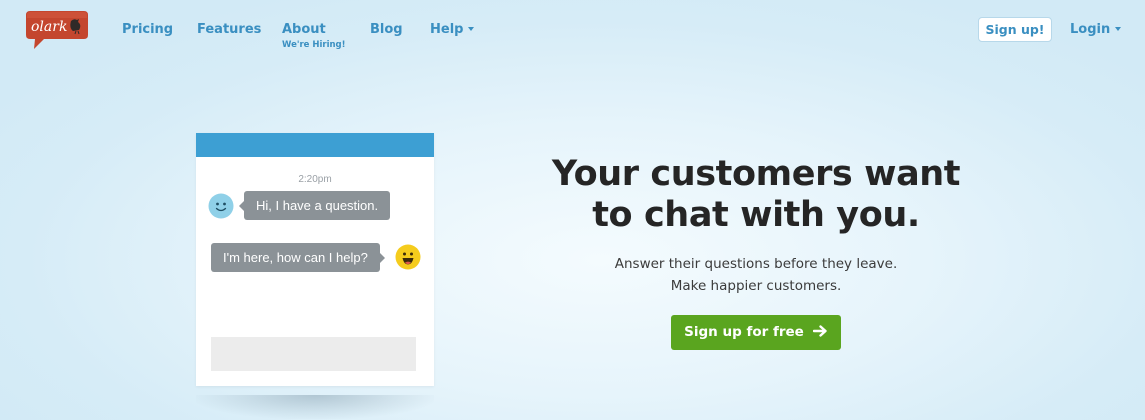 This screenshot has width=1145, height=420. I want to click on nav-blog: Blog, so click(386, 29).